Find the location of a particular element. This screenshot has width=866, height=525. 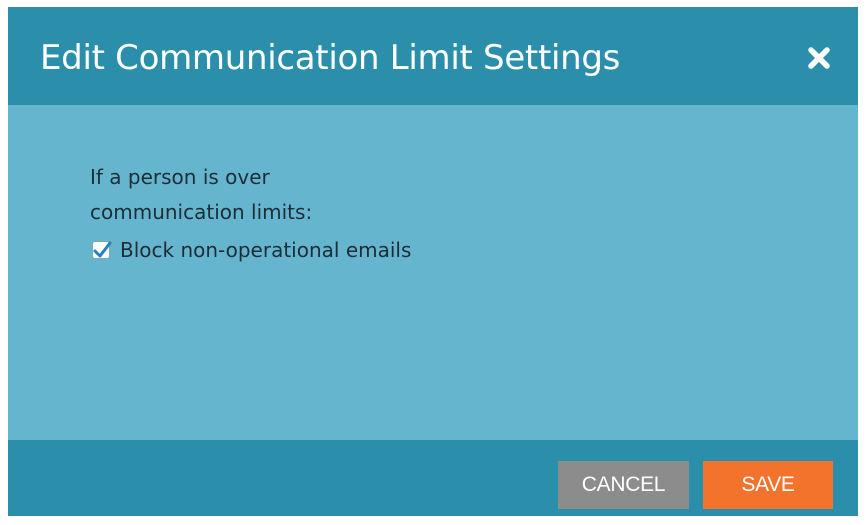

block-emails-option: Block non-operational emails is located at coordinates (251, 249).